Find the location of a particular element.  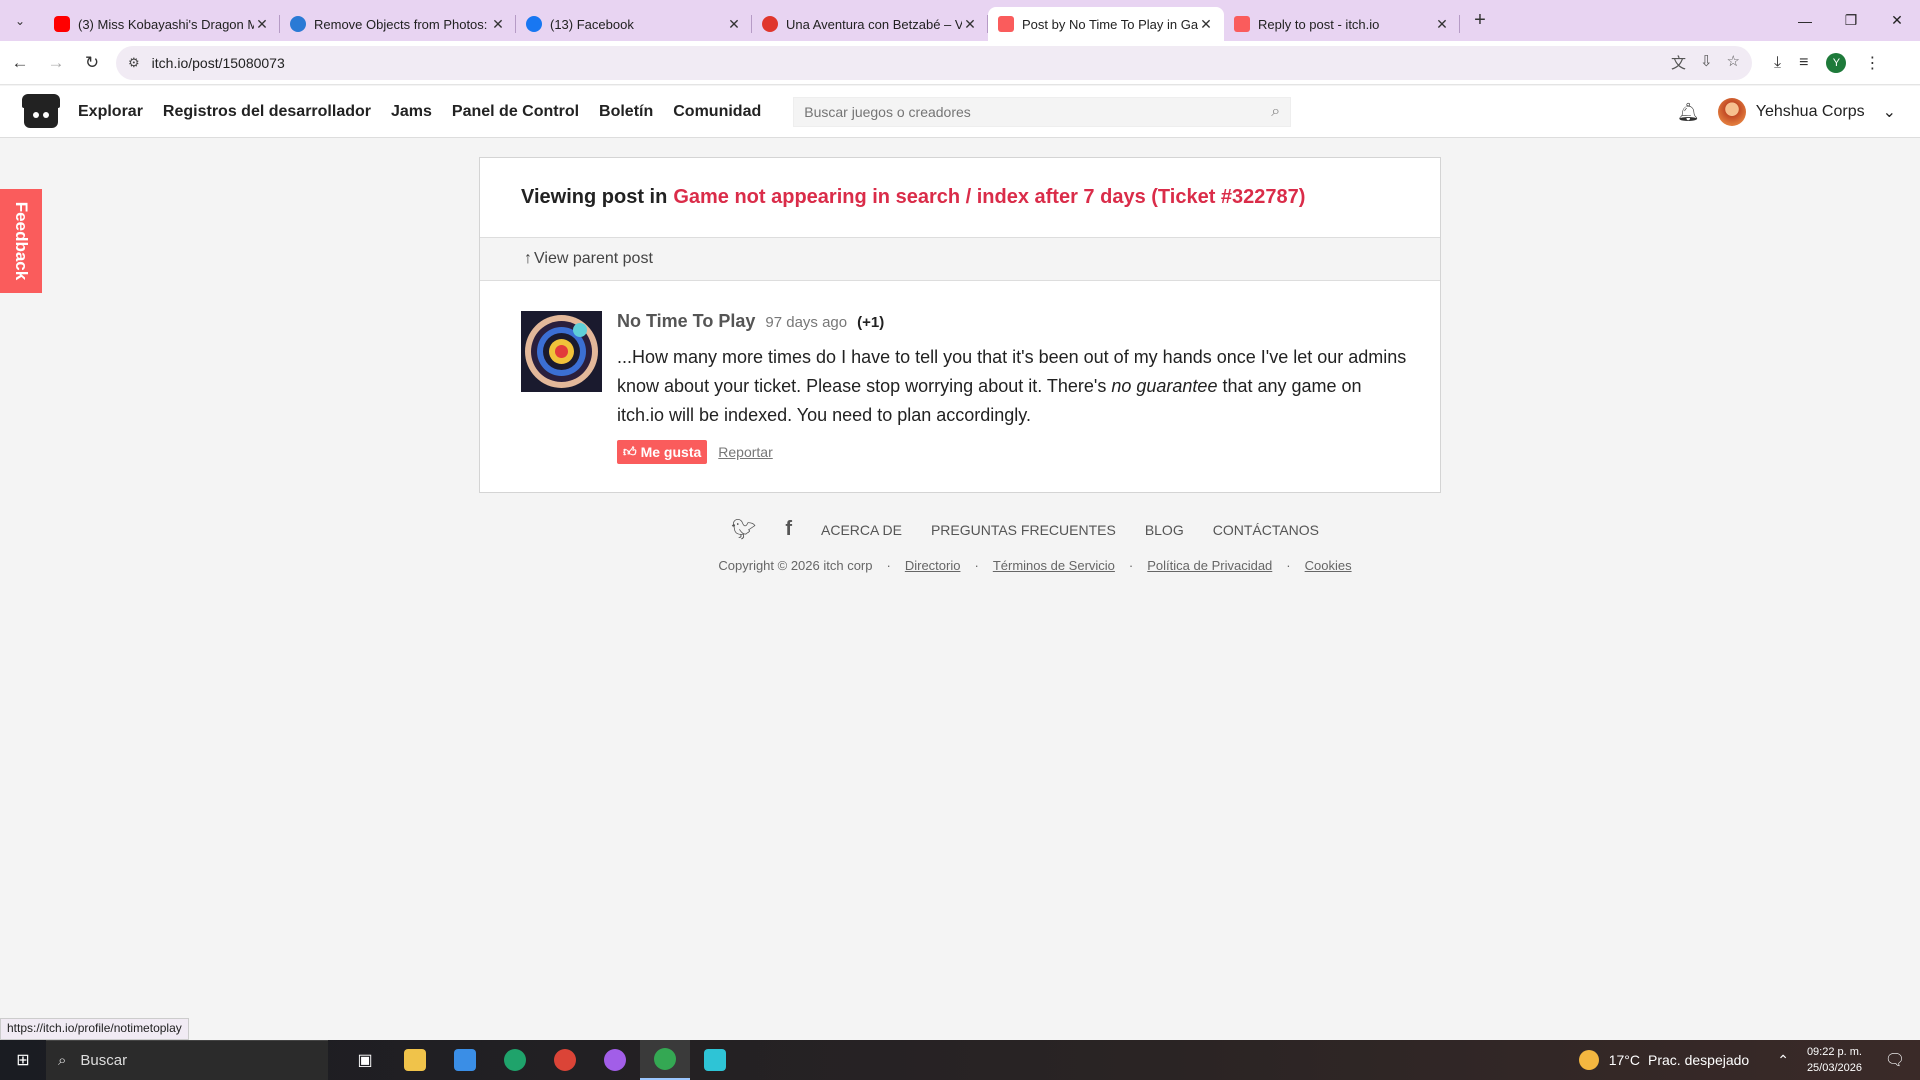

footer-directory: Directorio is located at coordinates (933, 565).